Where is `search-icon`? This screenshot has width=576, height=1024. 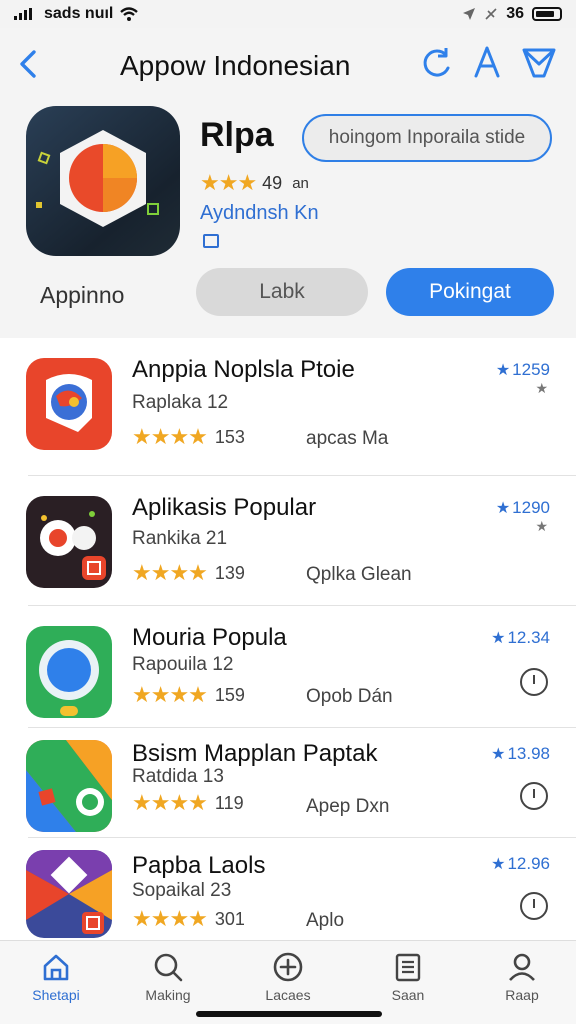
search-icon is located at coordinates (168, 967).